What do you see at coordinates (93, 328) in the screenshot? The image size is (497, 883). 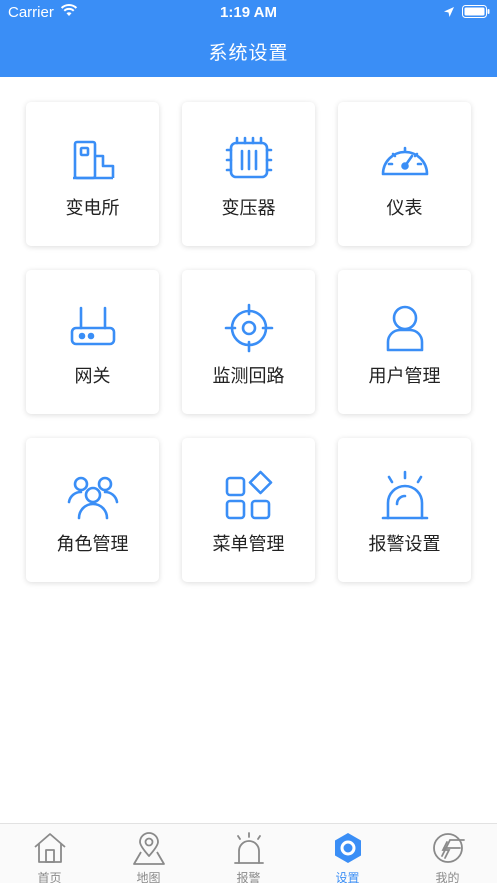 I see `gateway-router-icon` at bounding box center [93, 328].